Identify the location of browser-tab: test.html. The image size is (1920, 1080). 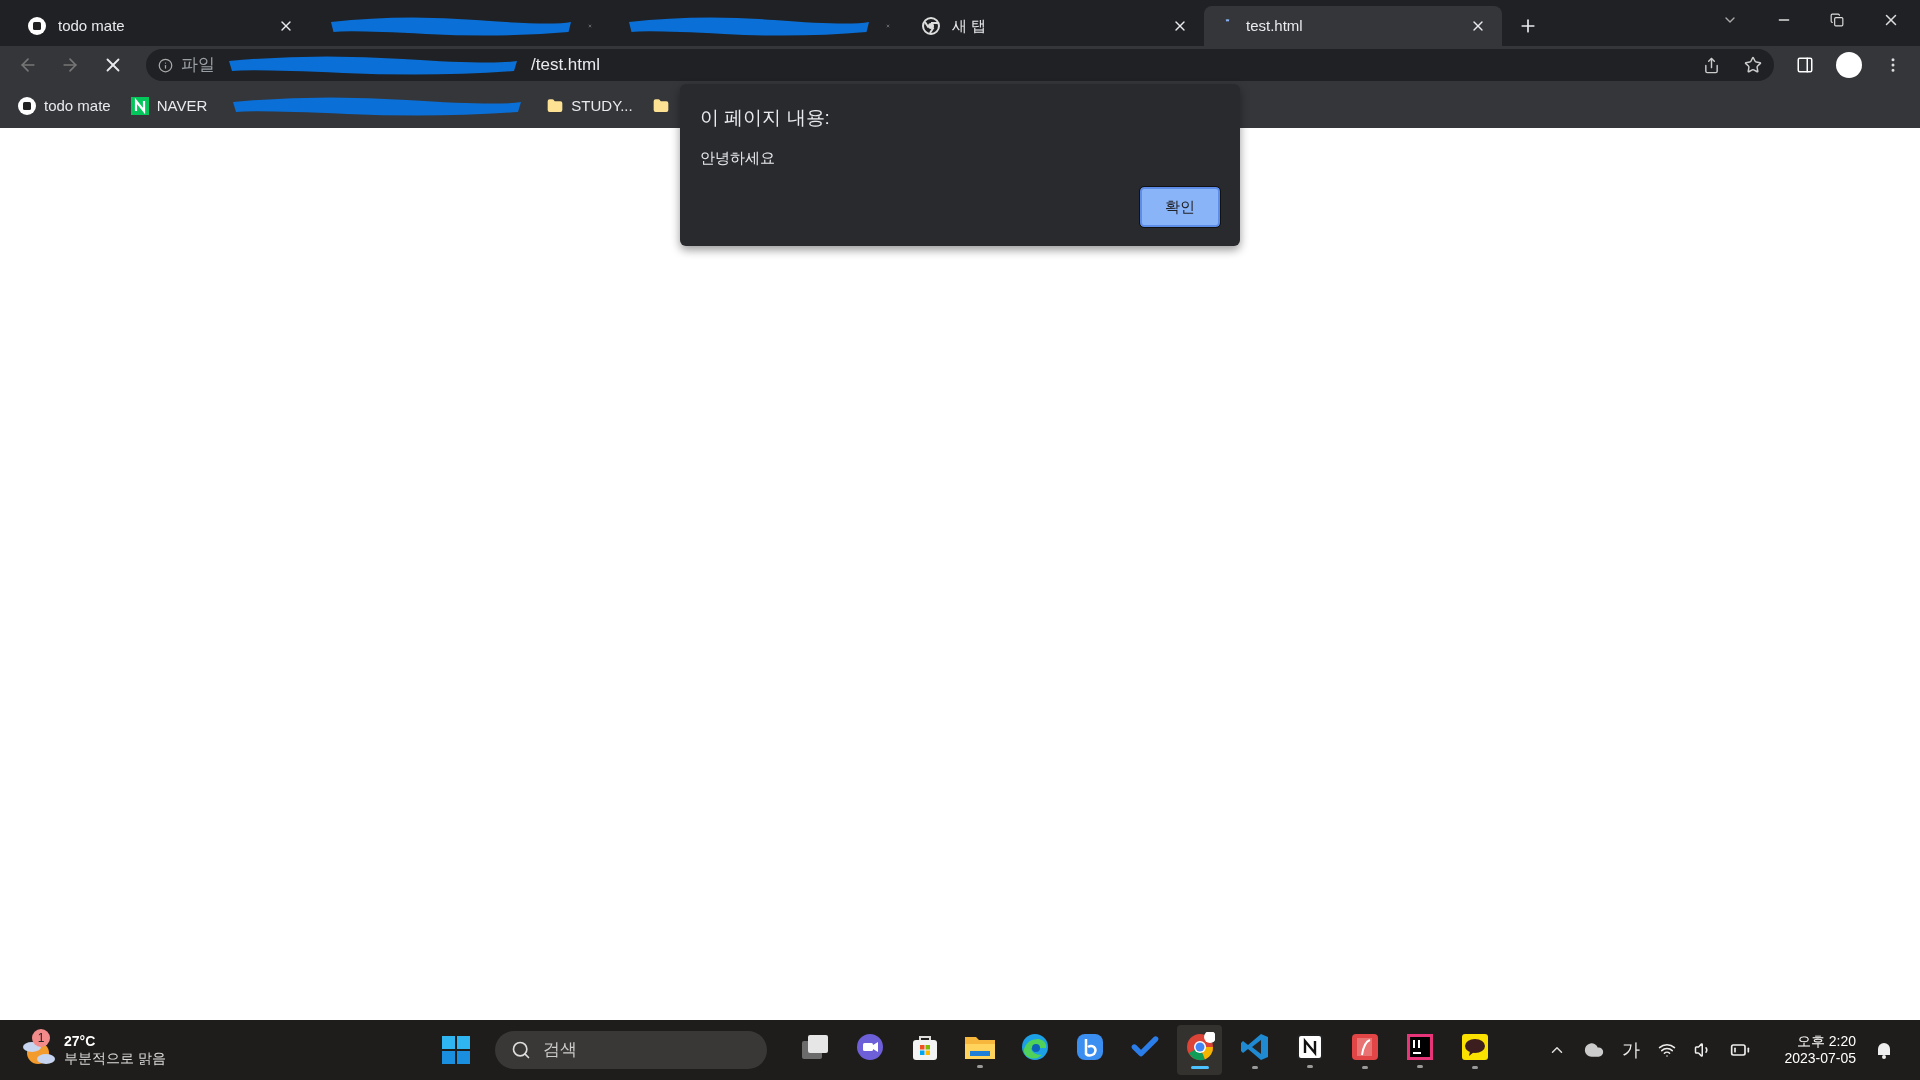
(1353, 26).